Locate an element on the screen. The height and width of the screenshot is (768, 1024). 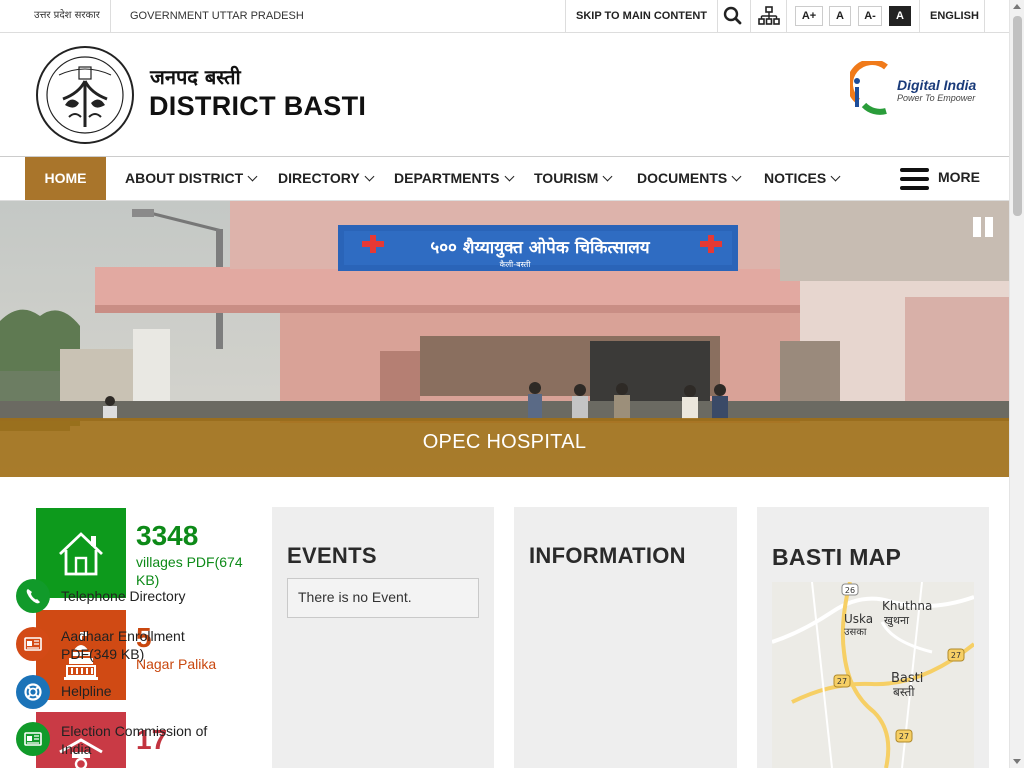
font-increase-button: A+ is located at coordinates (809, 16).